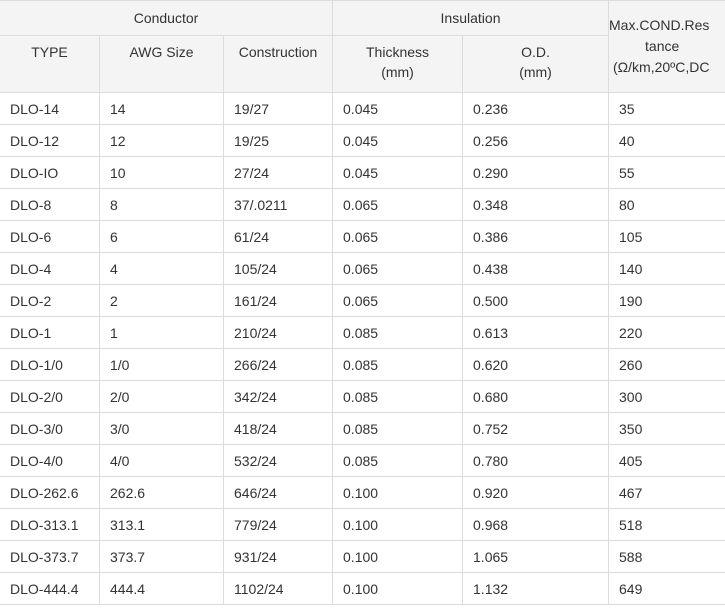 The image size is (725, 608). I want to click on cell-construction: 105/24, so click(278, 268).